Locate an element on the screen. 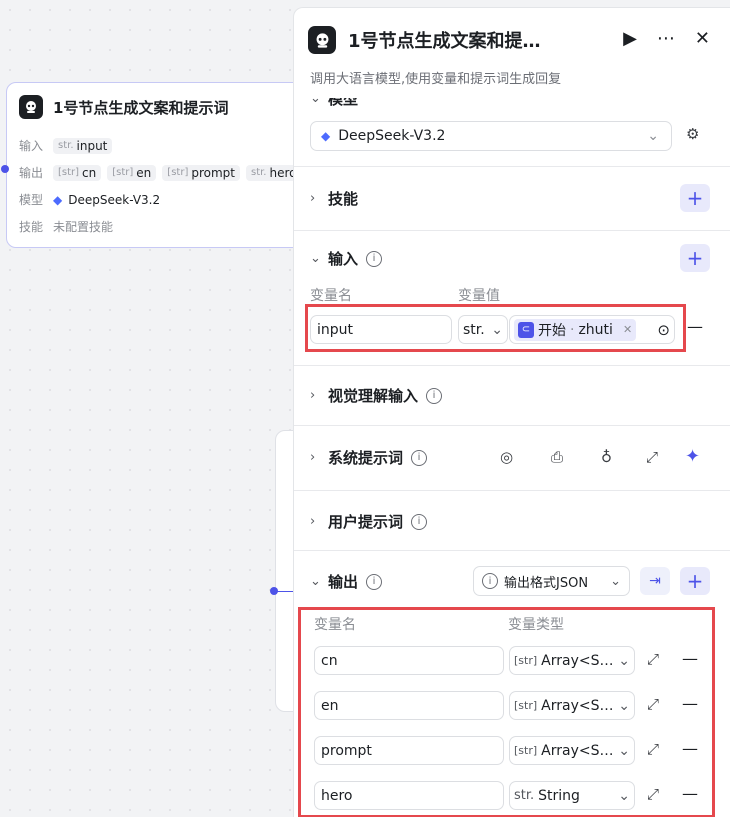 This screenshot has width=730, height=817. model-select-value: DeepSeek-V3.2 is located at coordinates (392, 136).